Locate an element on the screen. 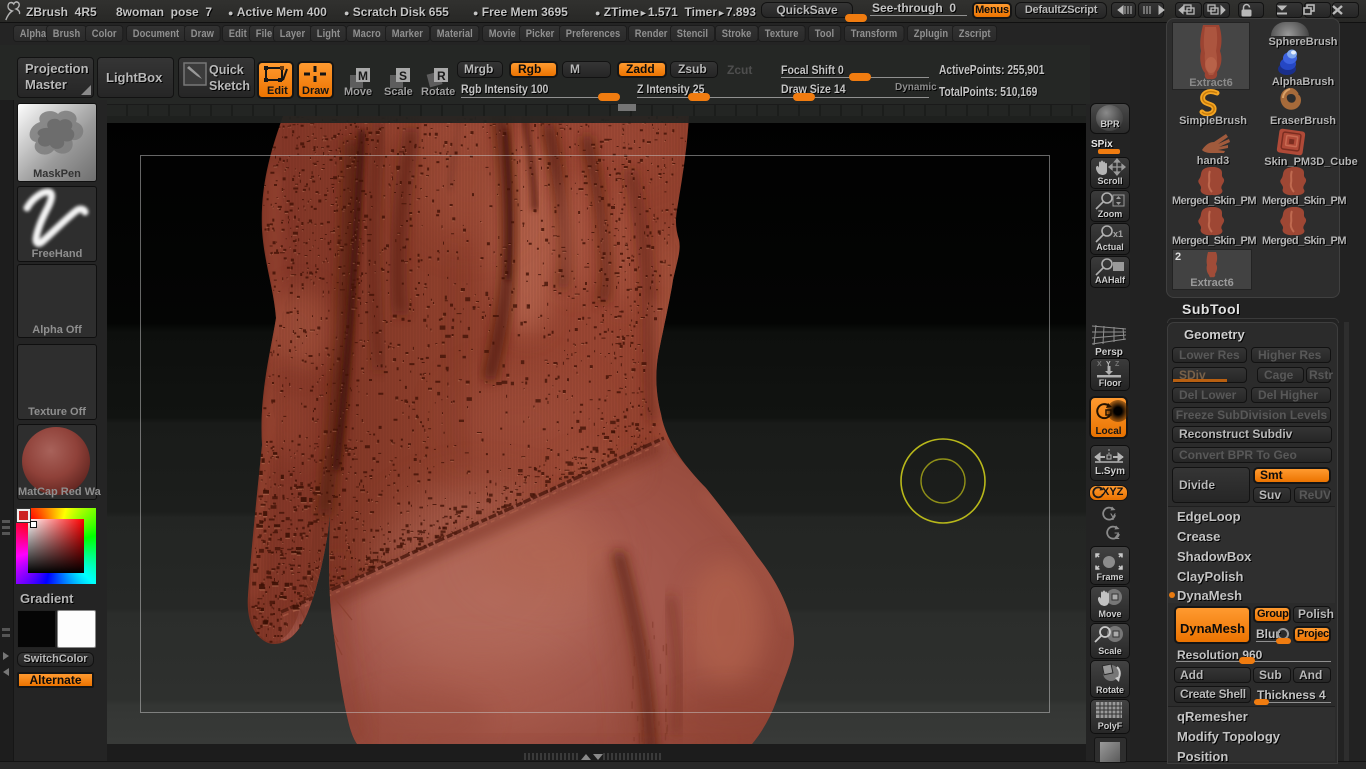 The width and height of the screenshot is (1366, 769). svg-text: R is located at coordinates (441, 76).